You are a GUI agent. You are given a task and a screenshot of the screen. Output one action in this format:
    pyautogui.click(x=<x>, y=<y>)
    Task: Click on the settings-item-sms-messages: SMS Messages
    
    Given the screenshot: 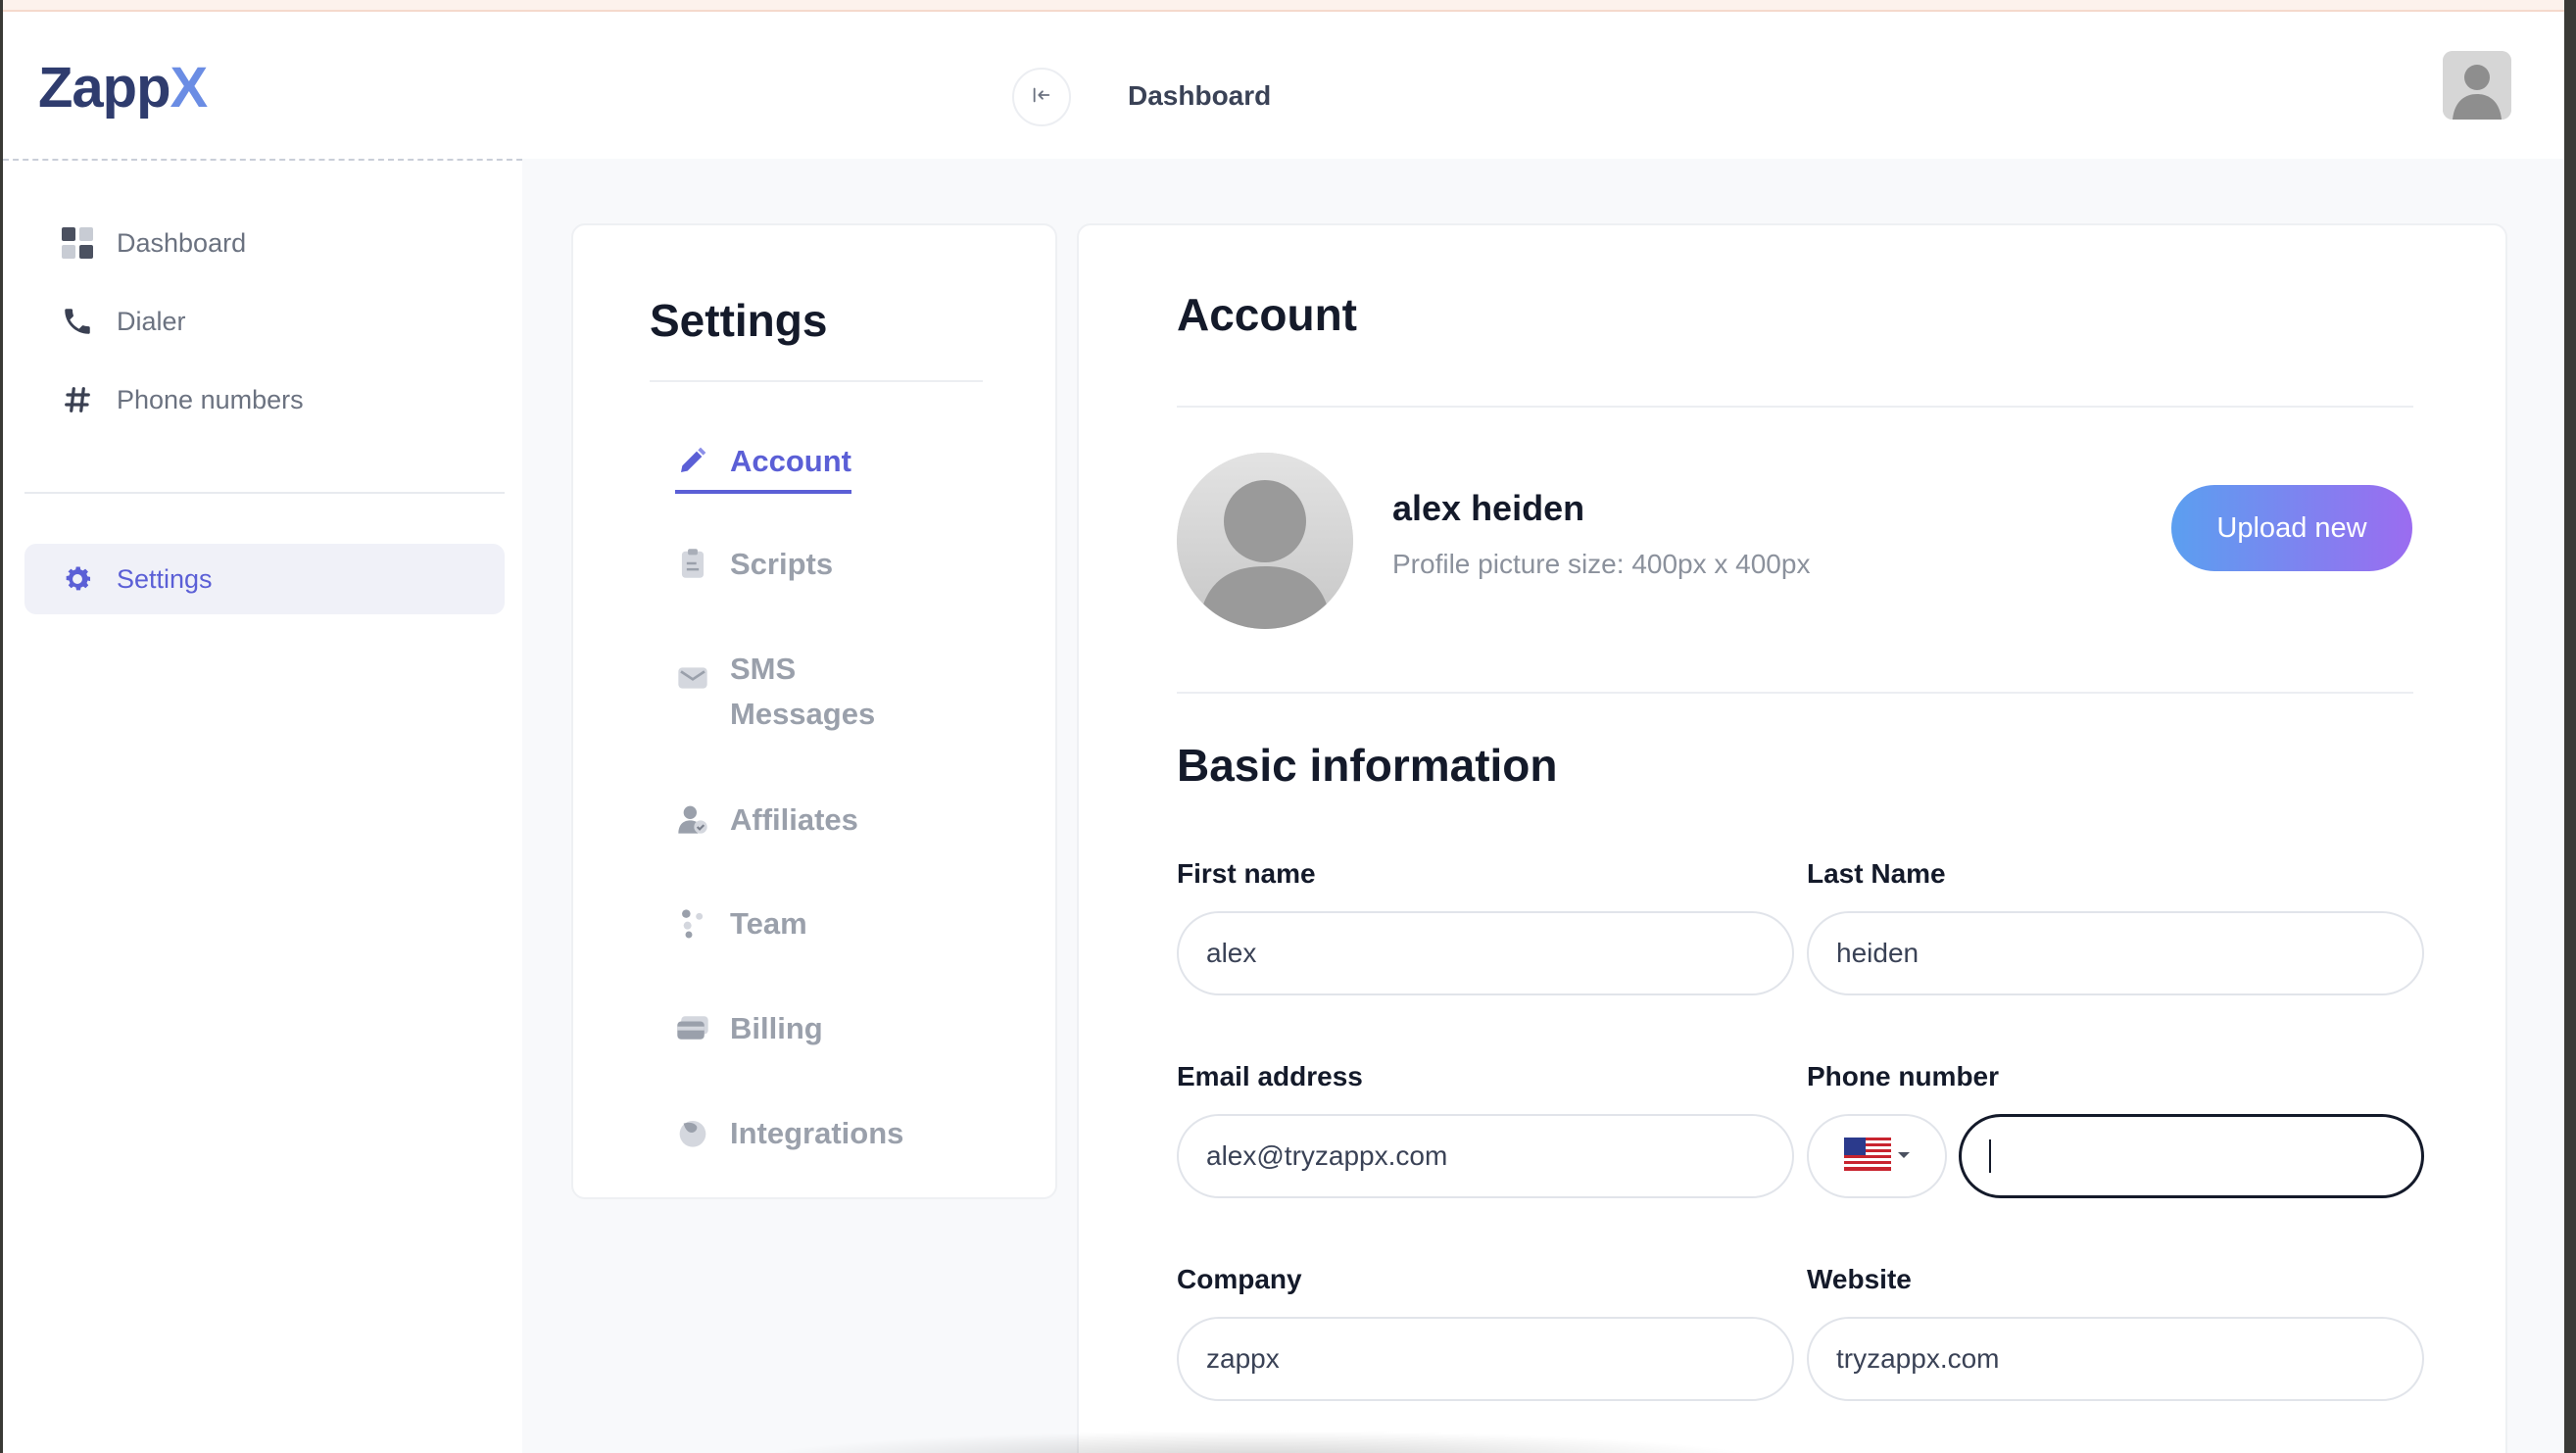 What is the action you would take?
    pyautogui.click(x=800, y=692)
    